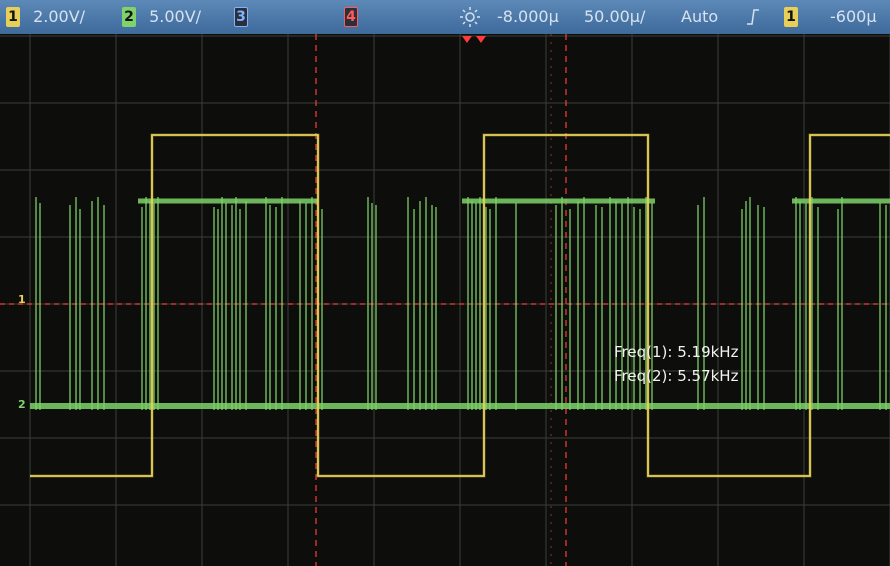 The height and width of the screenshot is (566, 890). I want to click on measurement-label: Freq(1):, so click(643, 352).